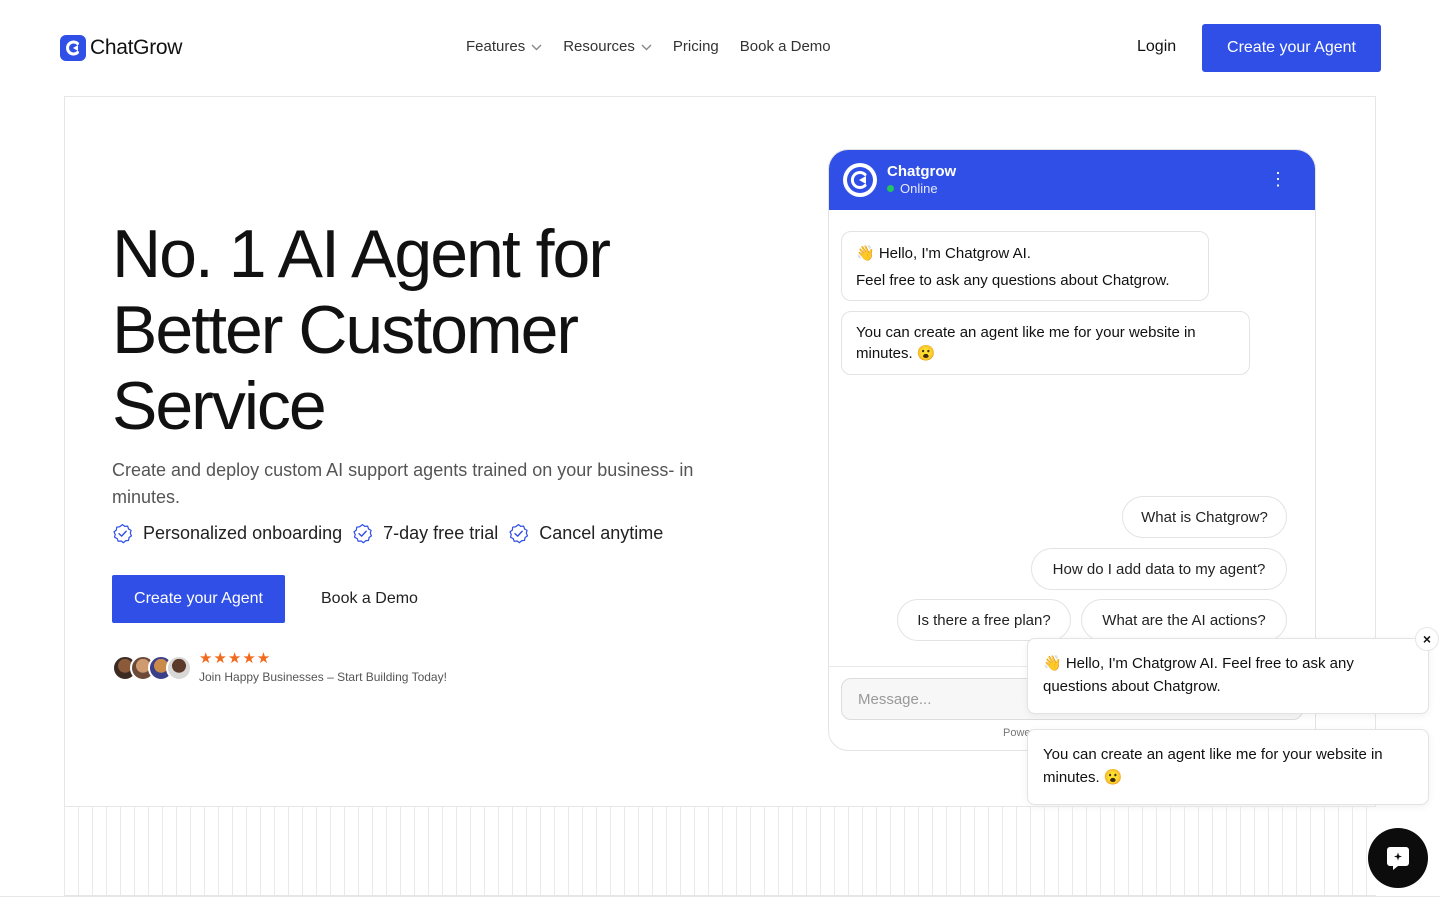 The width and height of the screenshot is (1440, 900). I want to click on suggestion-chip: What is Chatgrow?, so click(1204, 517).